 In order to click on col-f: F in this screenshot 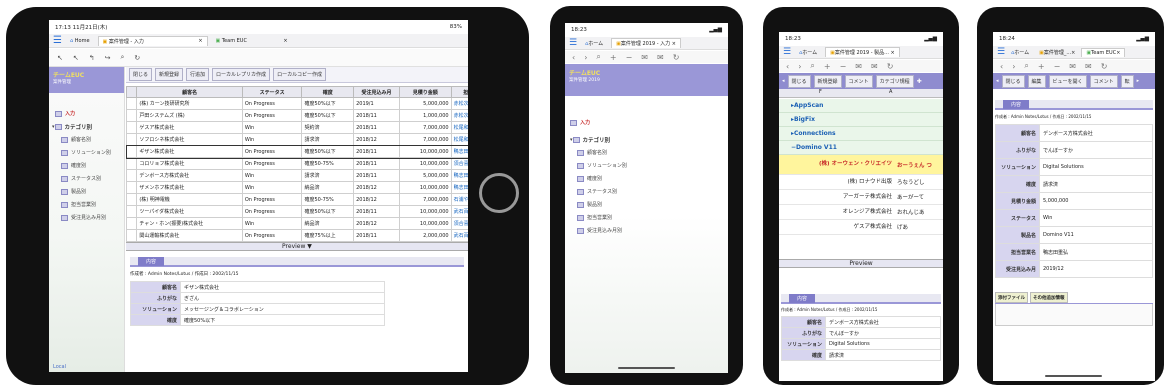, I will do `click(820, 92)`.